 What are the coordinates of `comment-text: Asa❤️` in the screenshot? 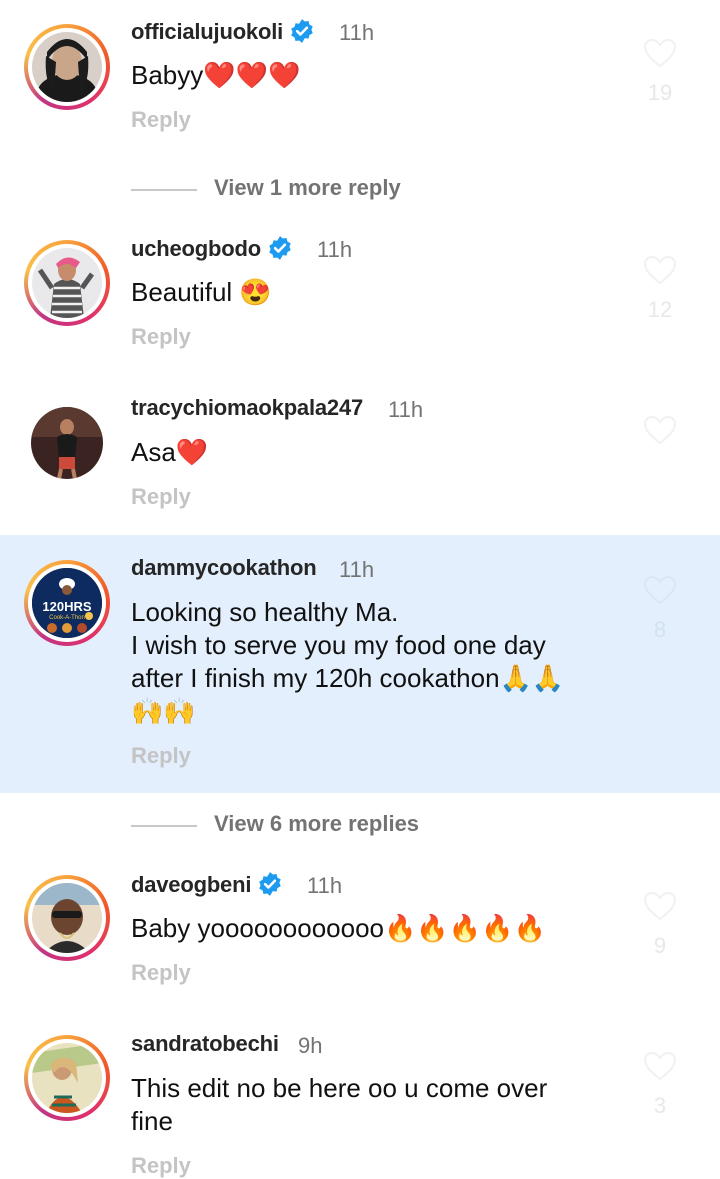 It's located at (170, 452).